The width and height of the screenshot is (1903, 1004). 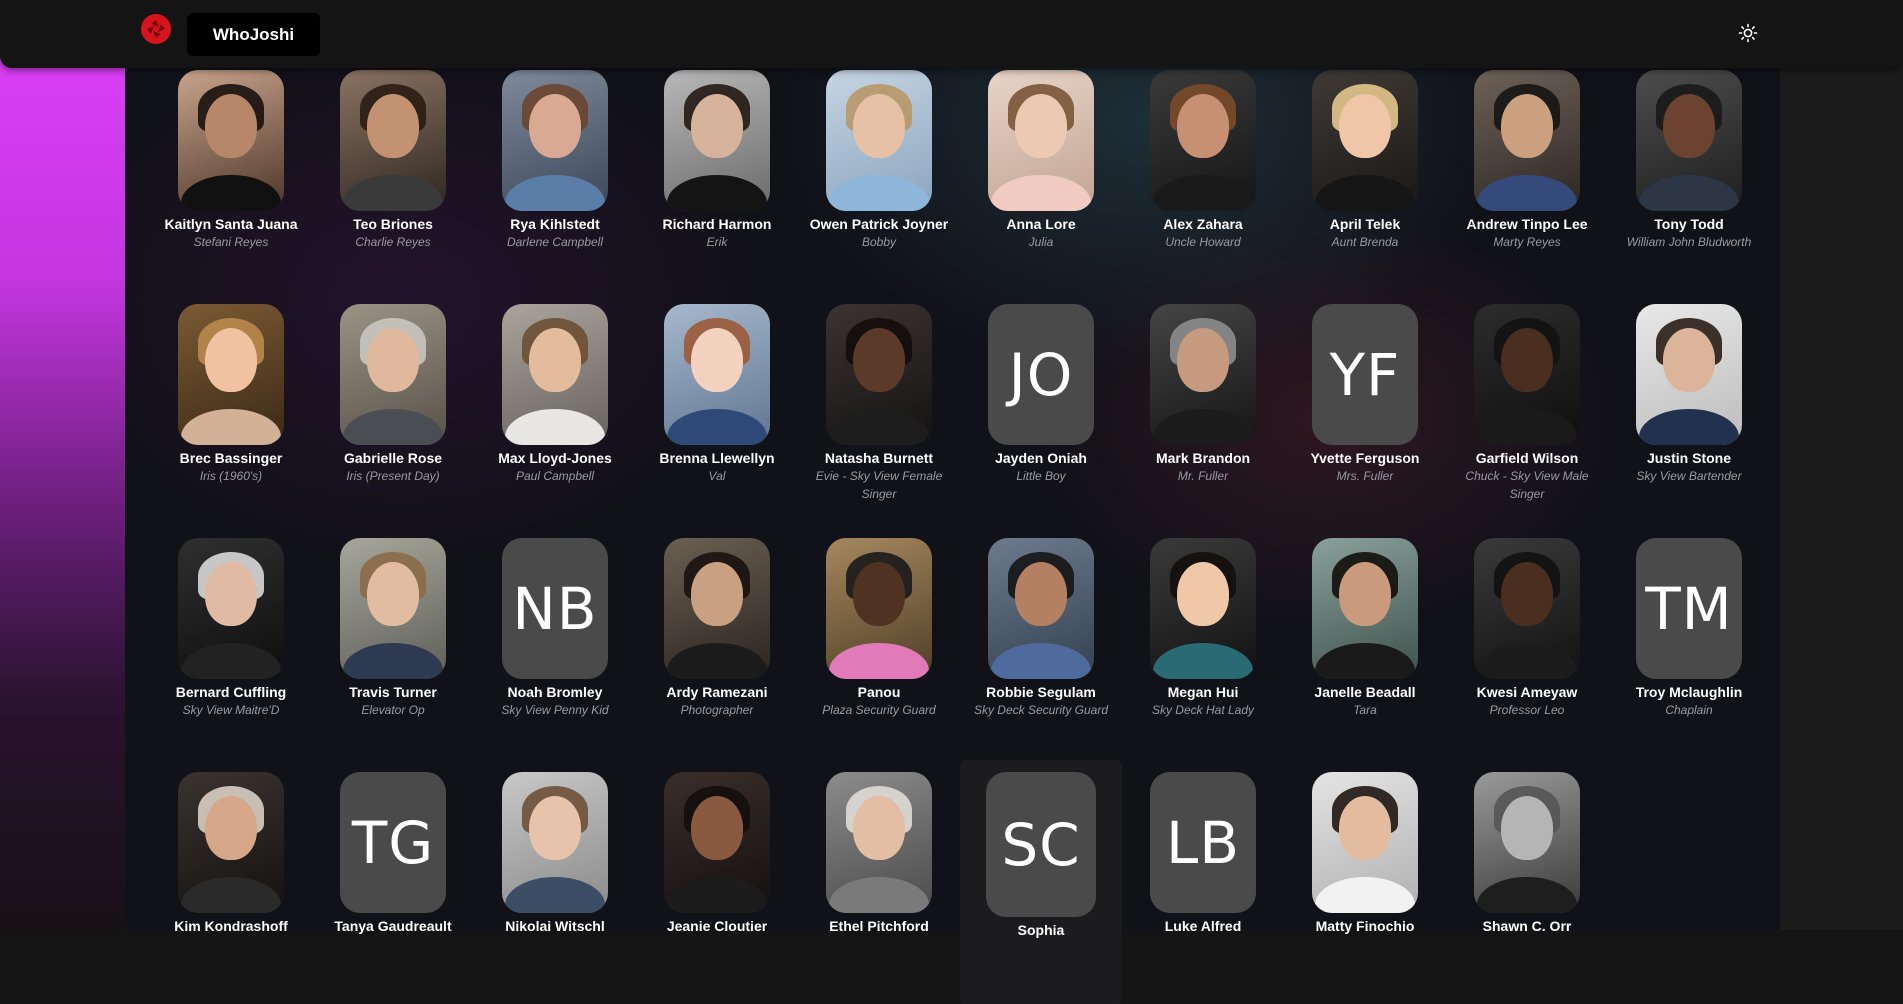 What do you see at coordinates (555, 926) in the screenshot?
I see `cast-member-name: Nikolai Witschl` at bounding box center [555, 926].